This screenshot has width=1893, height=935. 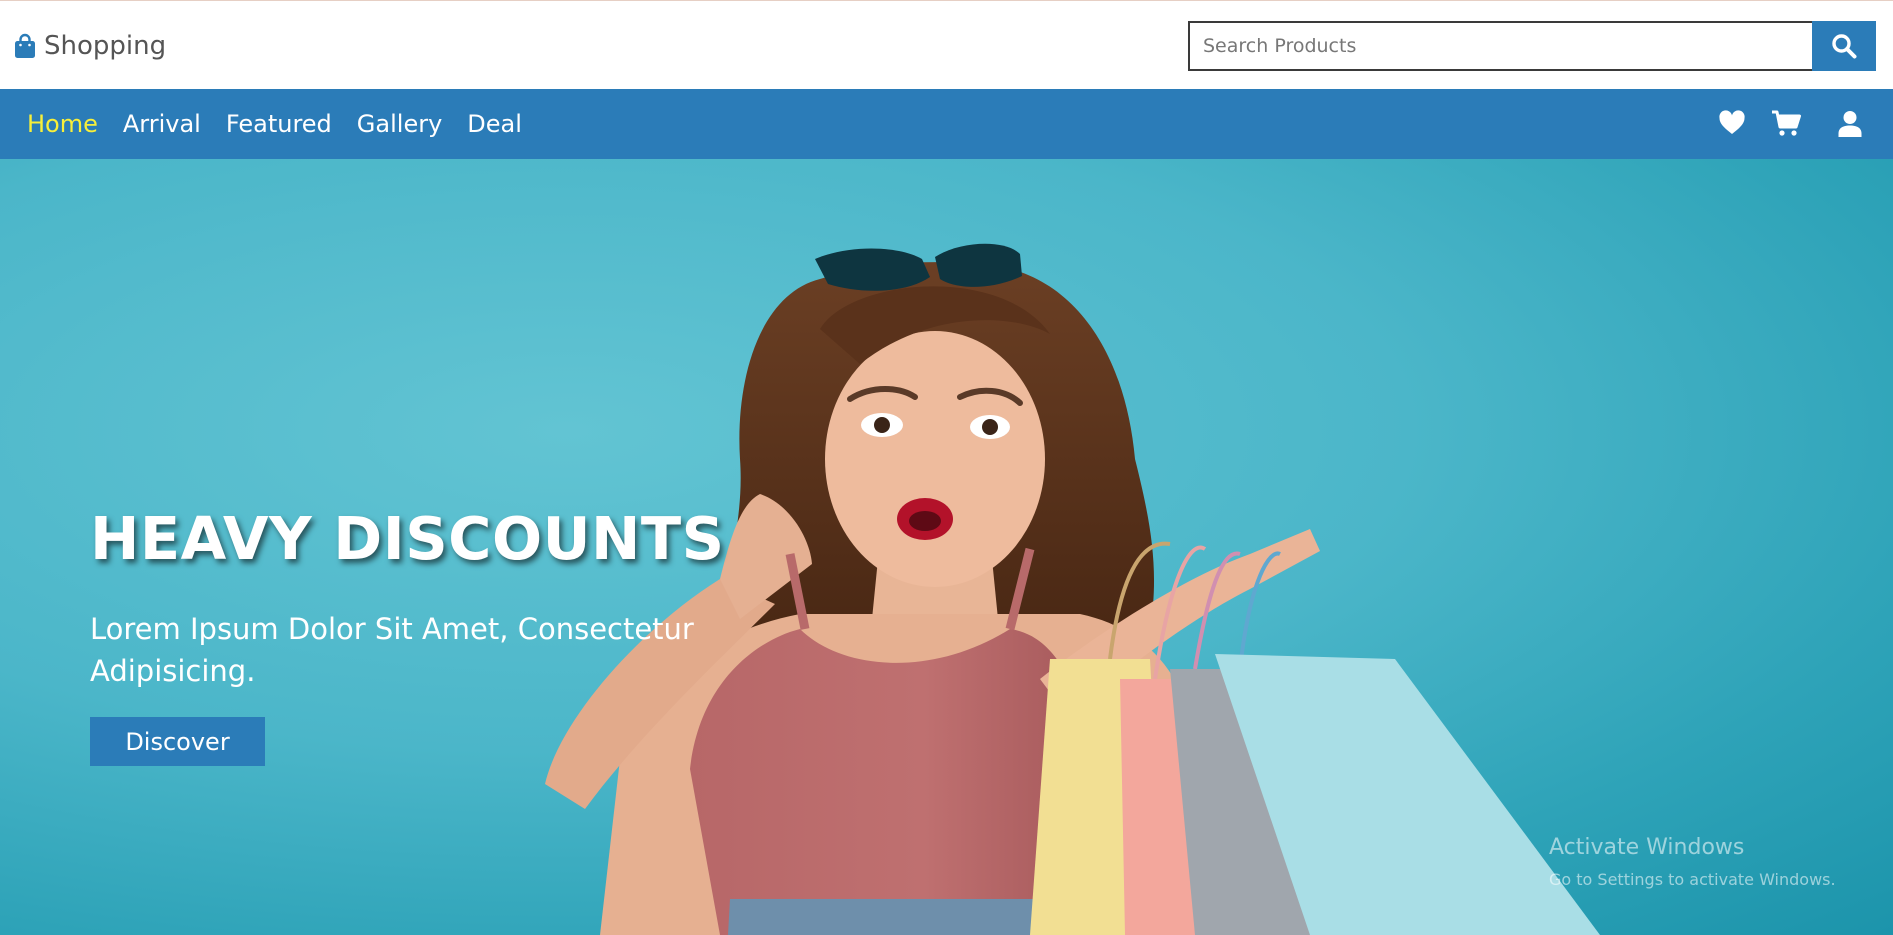 I want to click on discover-button: Discover, so click(x=177, y=741).